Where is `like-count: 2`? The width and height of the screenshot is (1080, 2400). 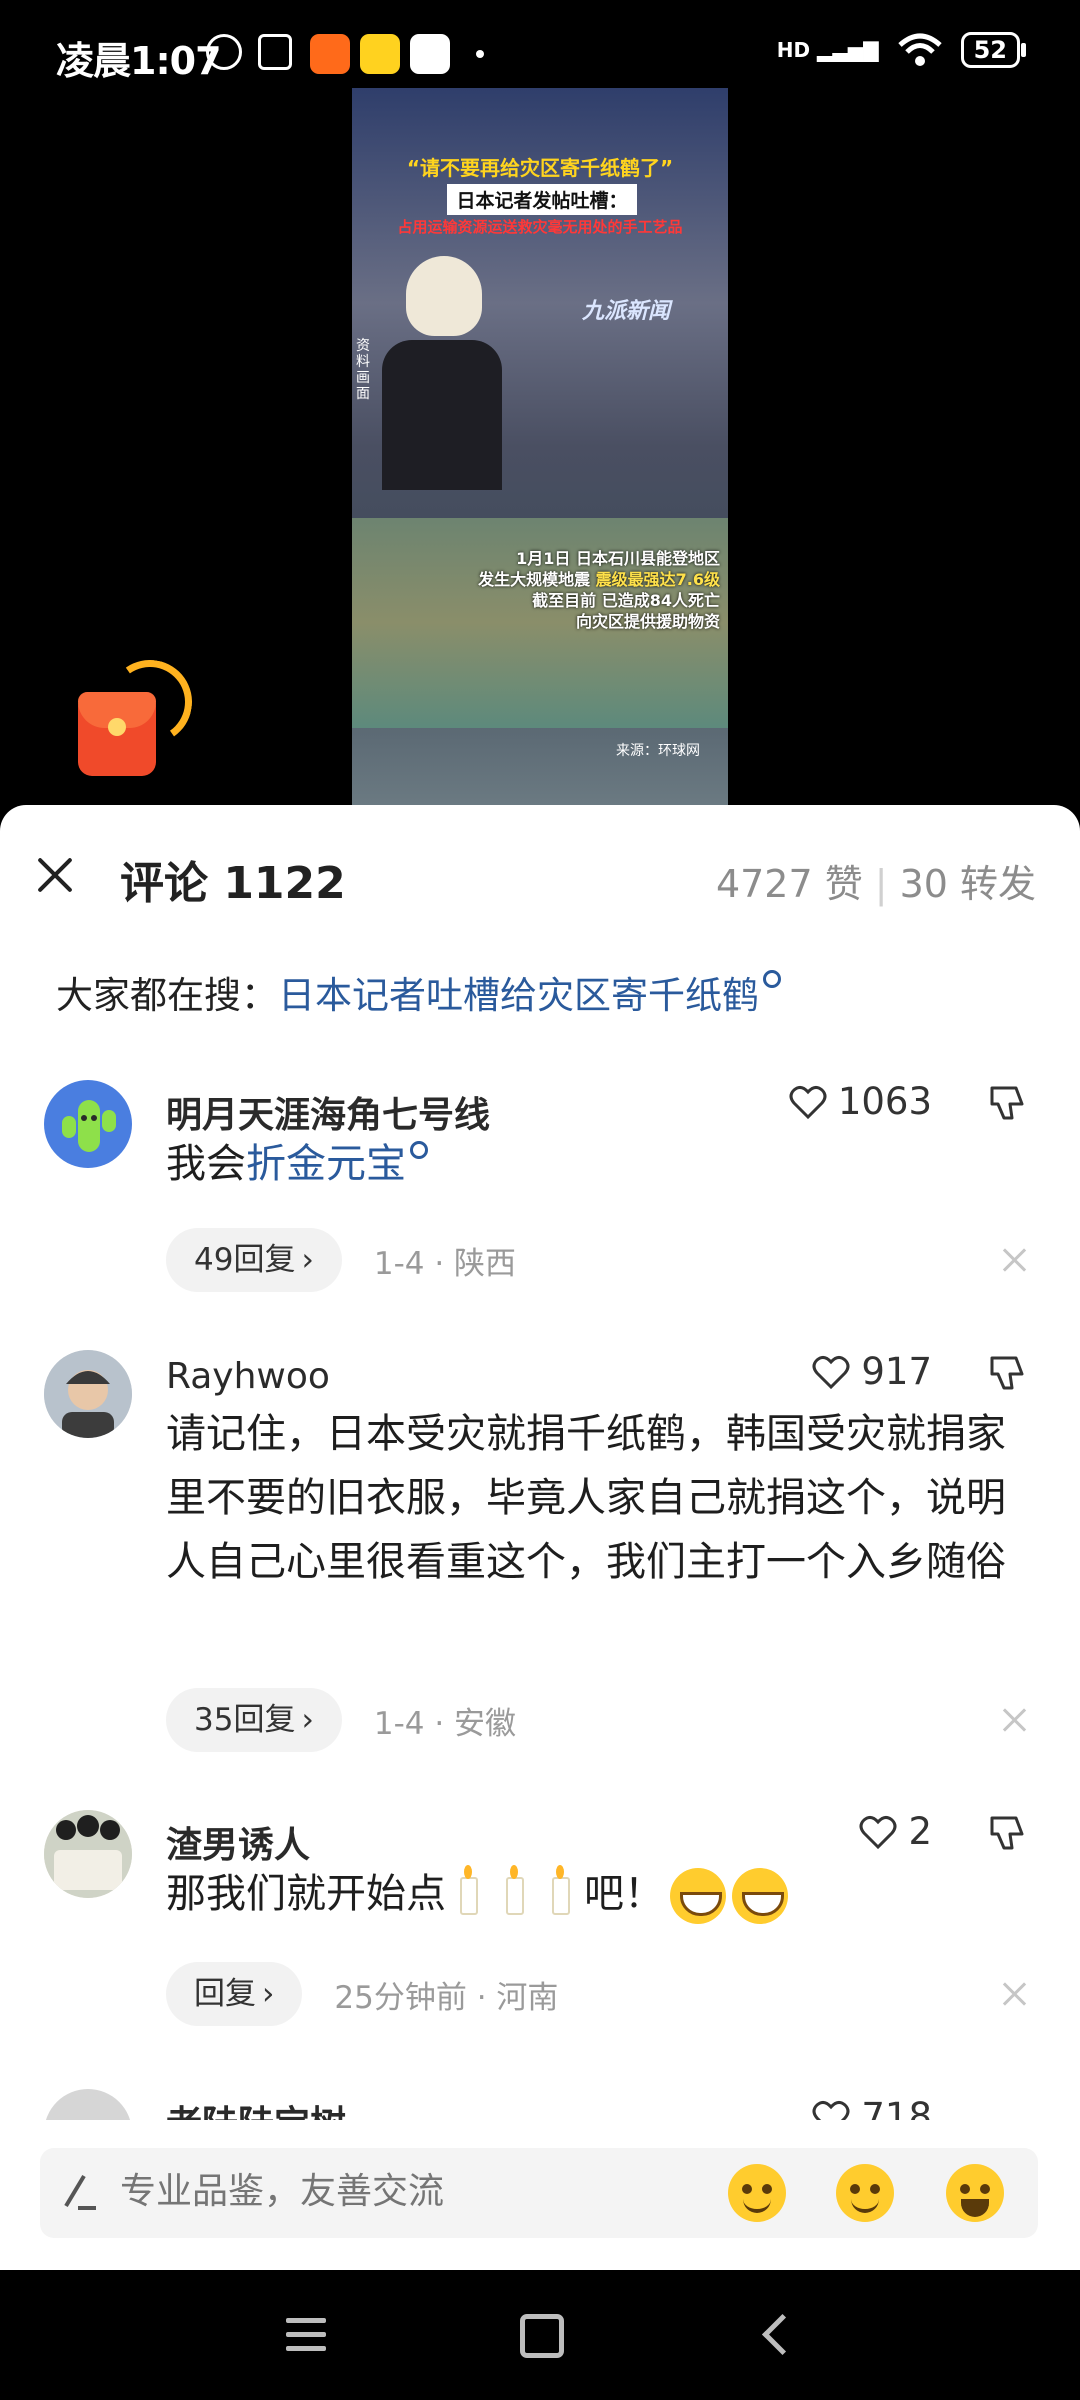
like-count: 2 is located at coordinates (920, 1831).